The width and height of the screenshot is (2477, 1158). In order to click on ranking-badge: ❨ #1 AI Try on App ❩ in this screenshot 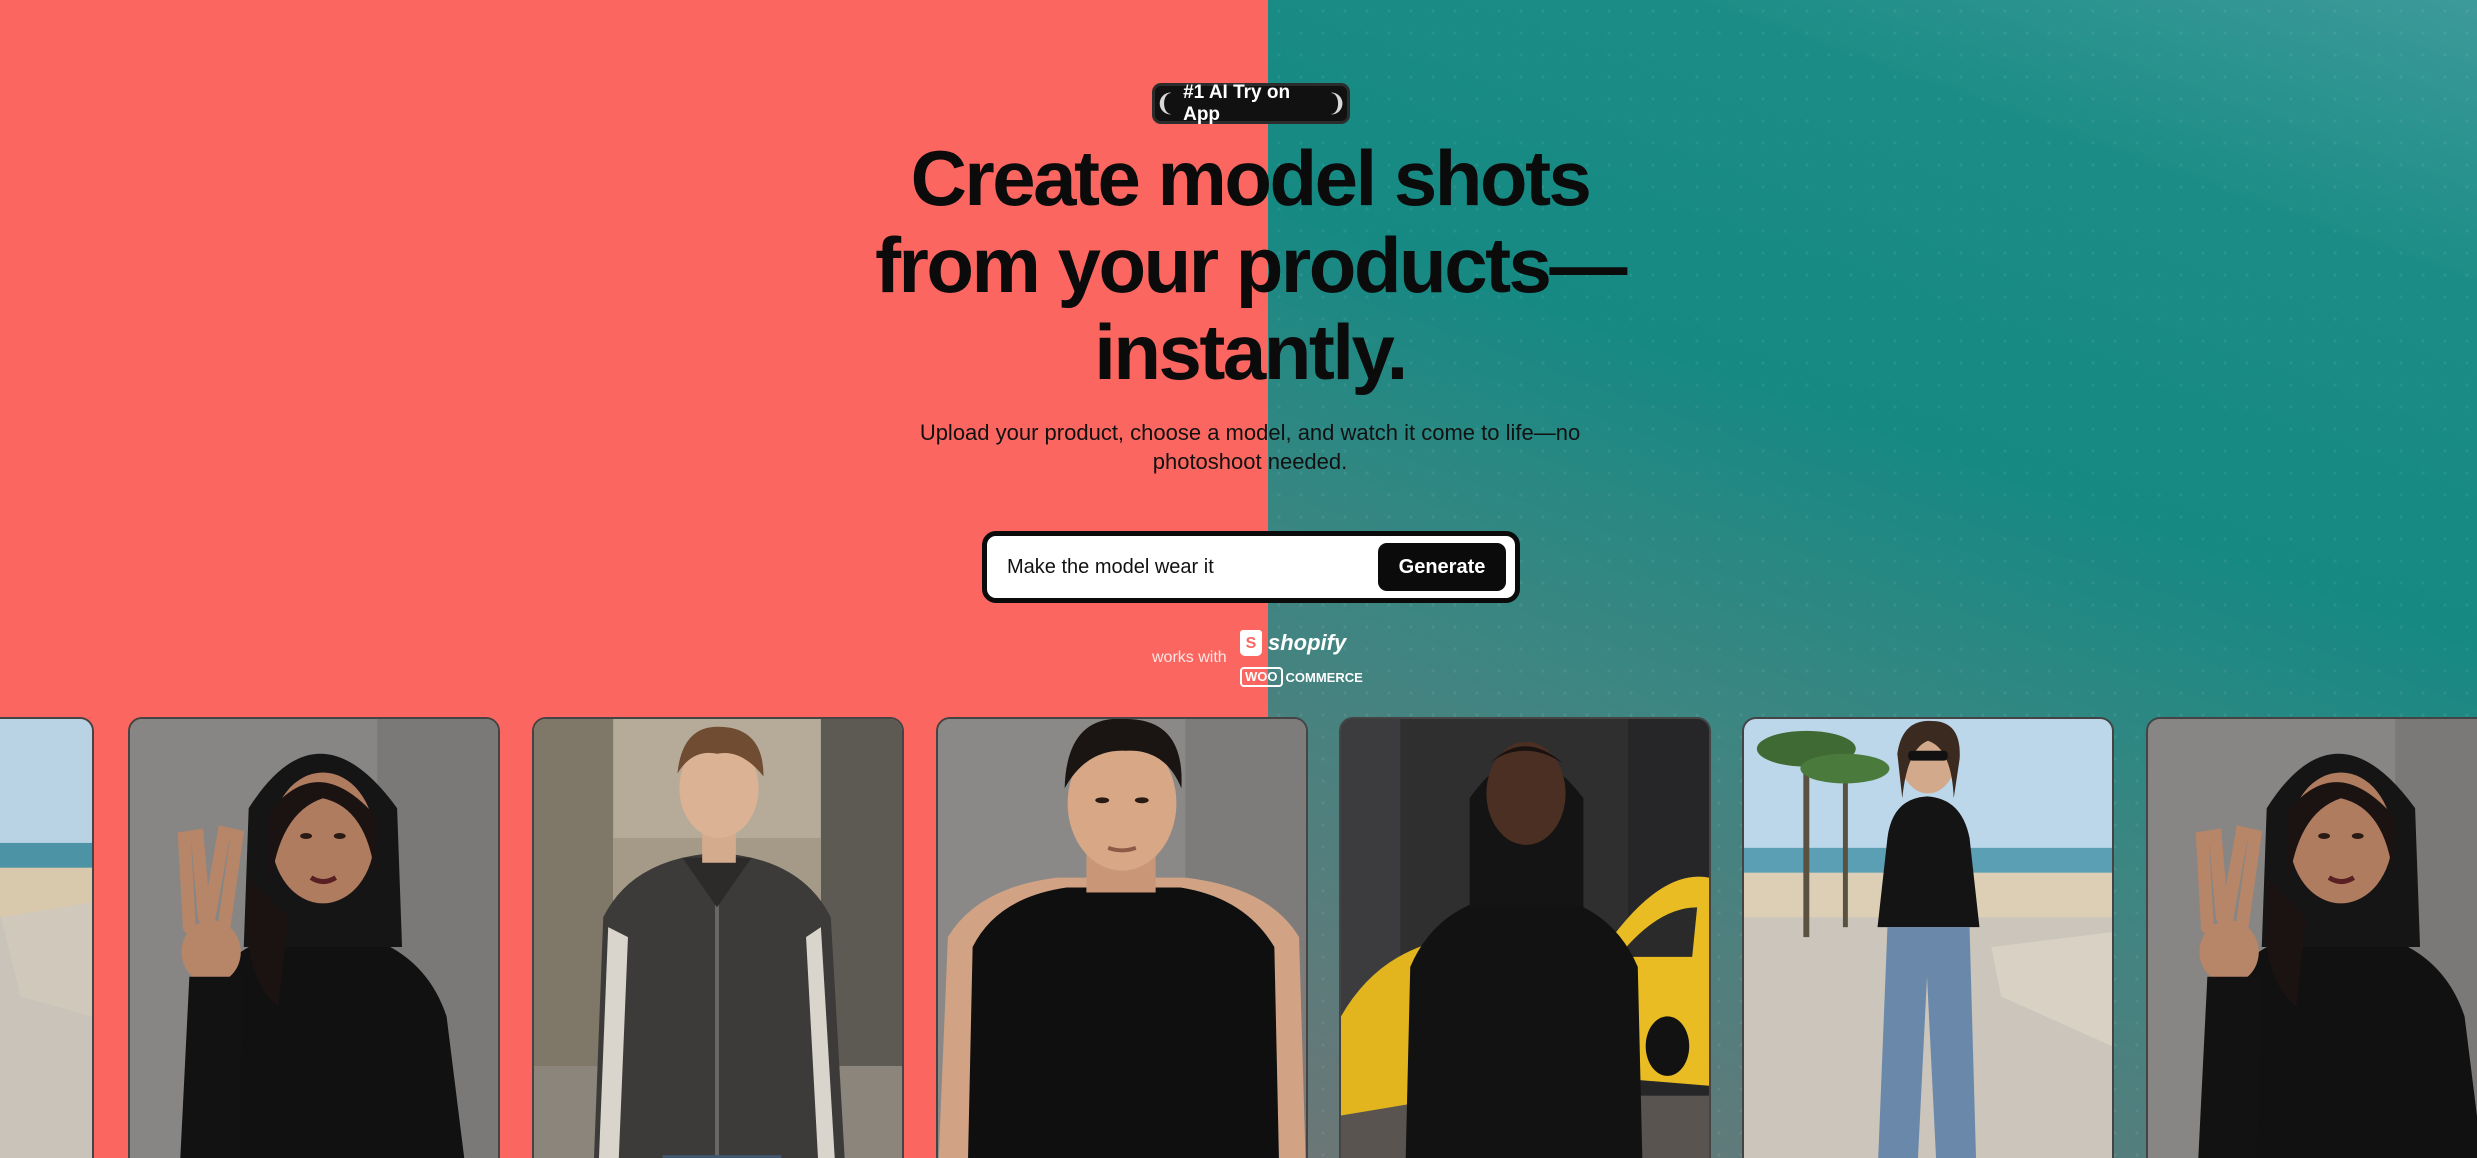, I will do `click(1251, 103)`.